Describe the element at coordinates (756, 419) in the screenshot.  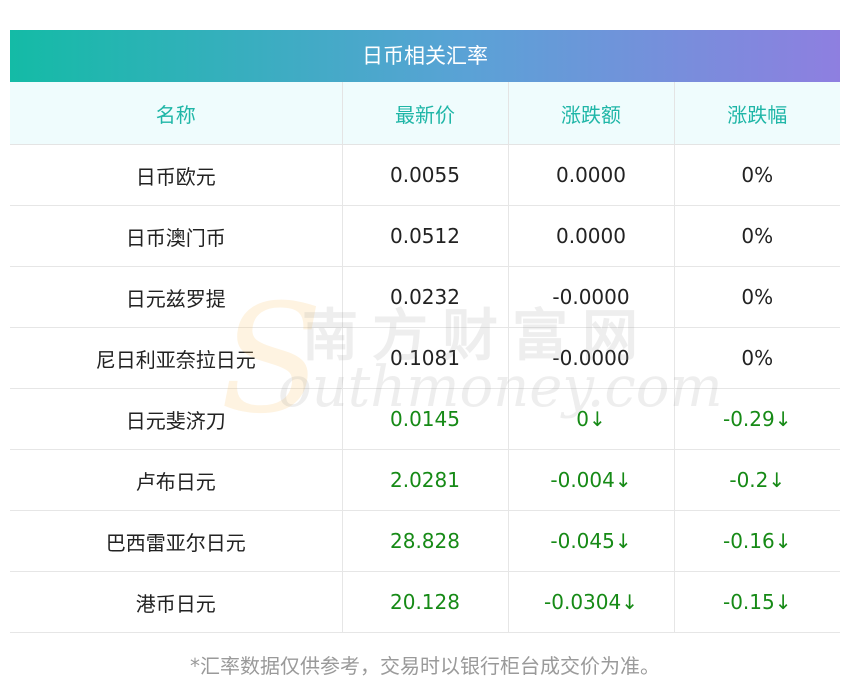
I see `cell-percent: -0.29↓` at that location.